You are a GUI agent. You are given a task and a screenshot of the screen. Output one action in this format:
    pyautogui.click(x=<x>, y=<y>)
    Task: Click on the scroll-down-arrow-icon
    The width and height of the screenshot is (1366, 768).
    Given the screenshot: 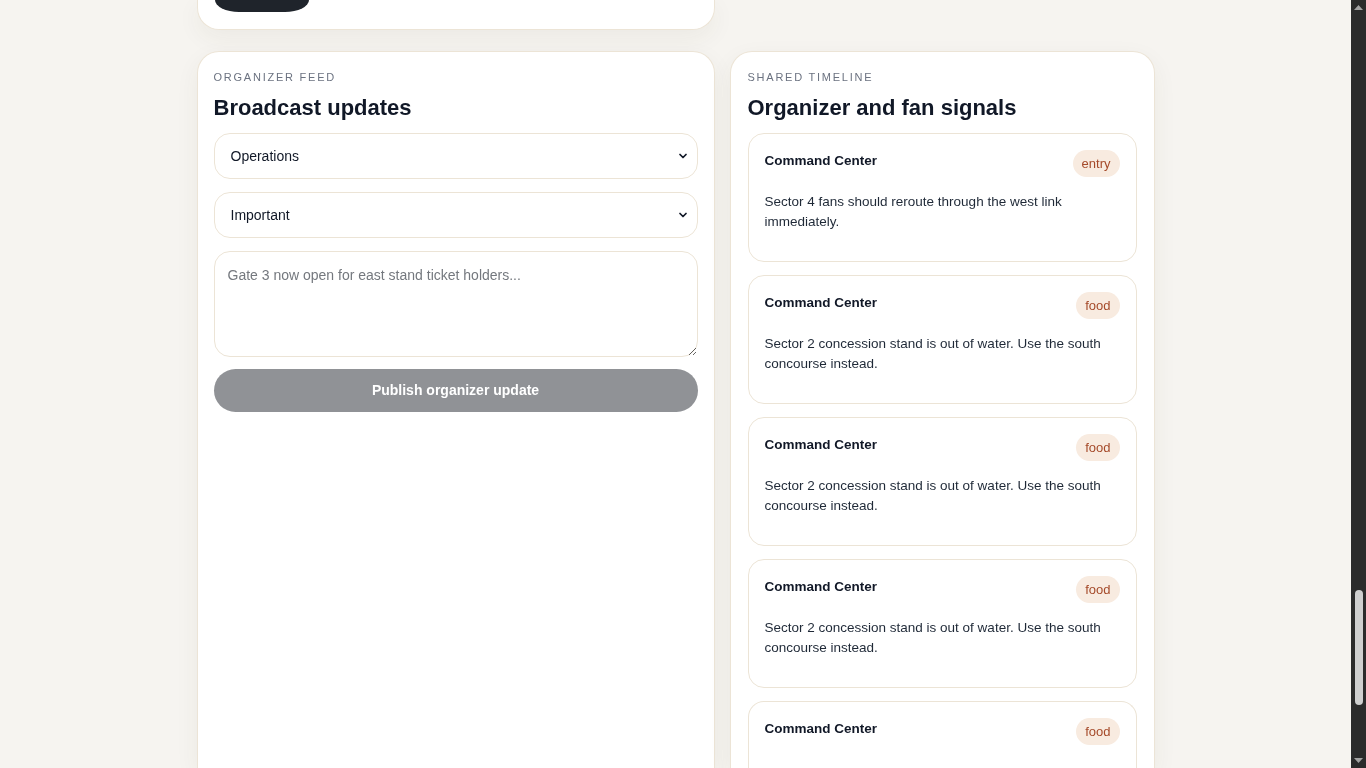 What is the action you would take?
    pyautogui.click(x=1358, y=760)
    